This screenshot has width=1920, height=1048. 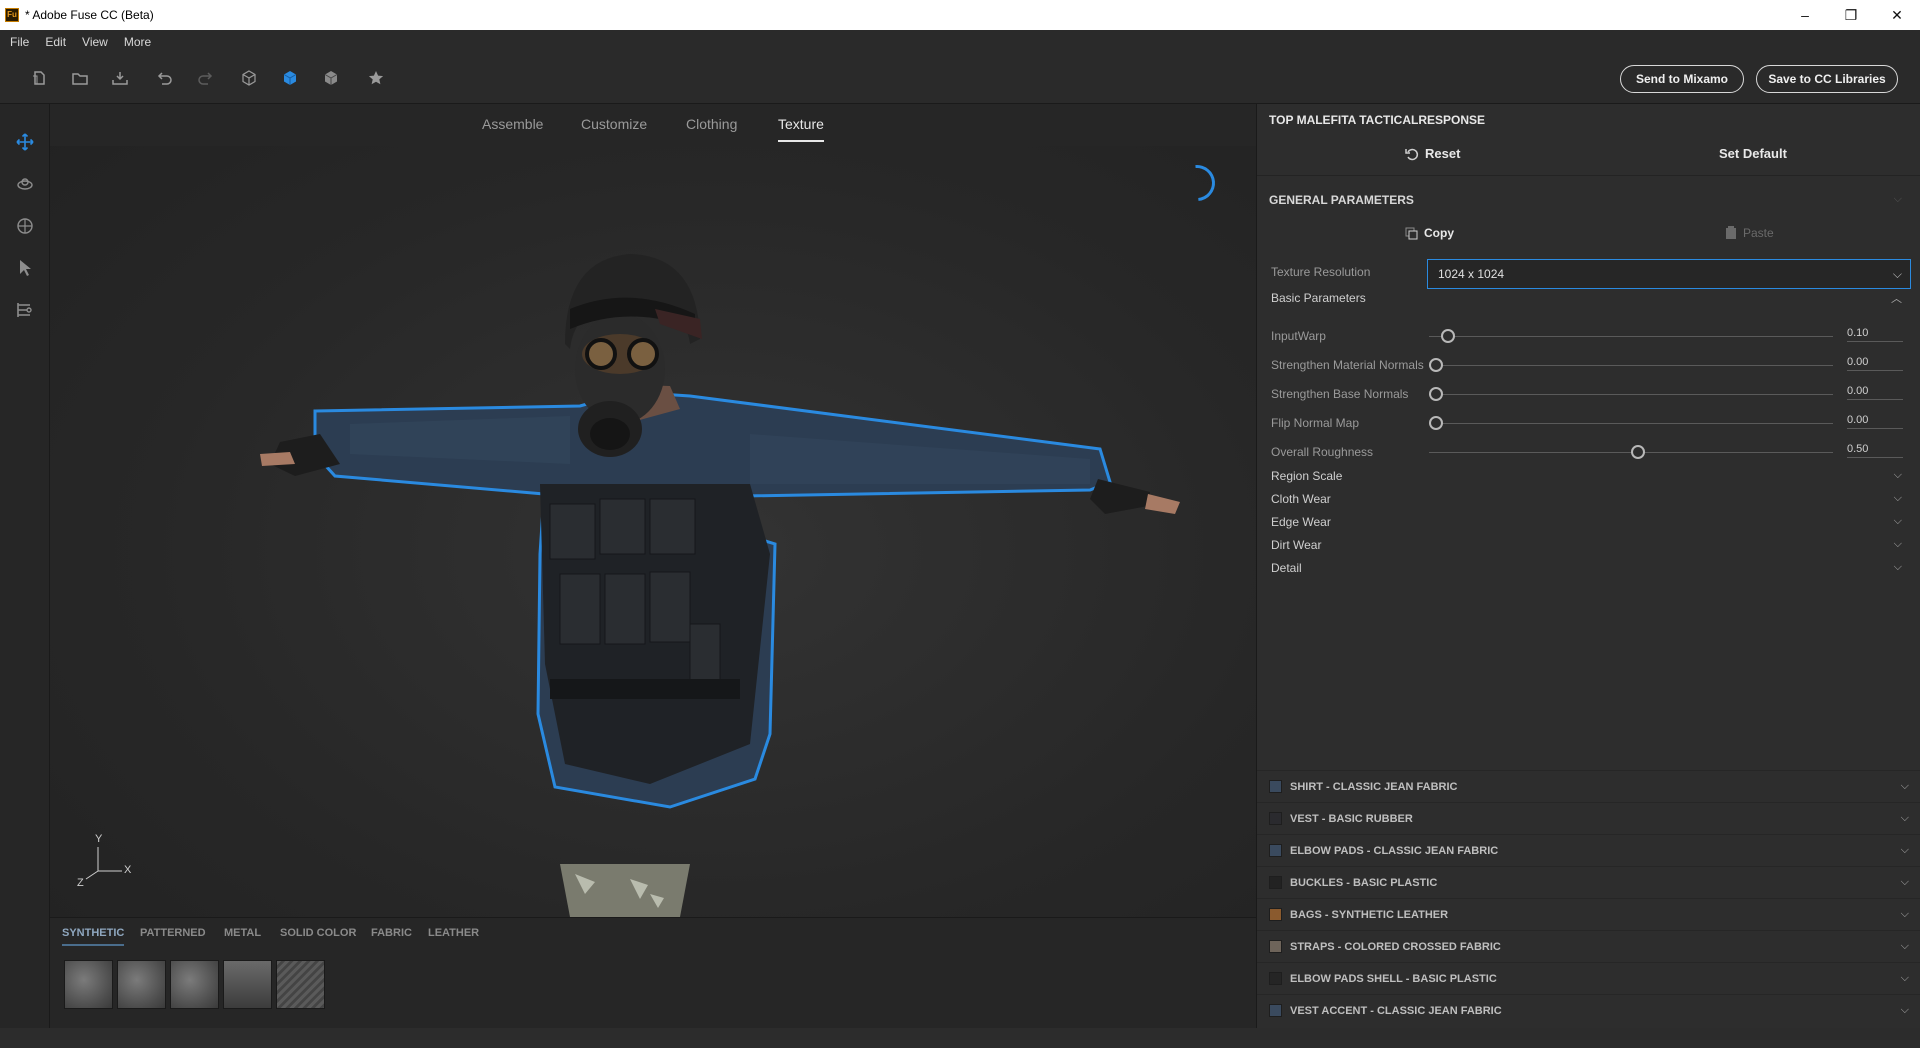 I want to click on texture-resolution-value: 1024 x 1024, so click(x=1471, y=274).